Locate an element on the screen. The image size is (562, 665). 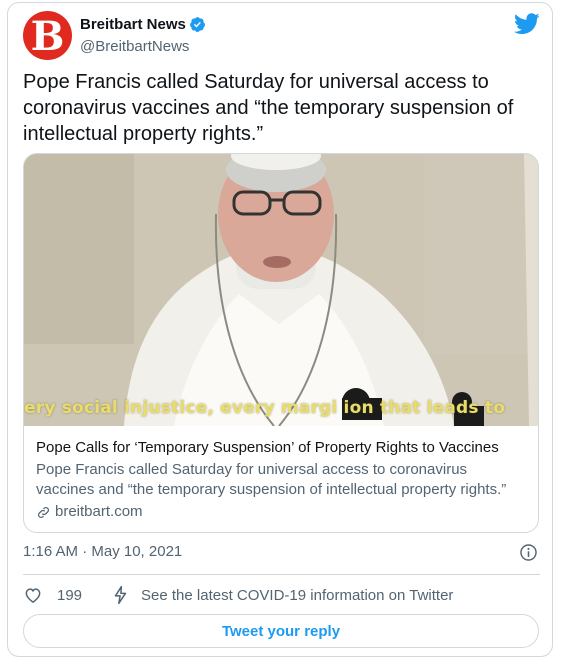
like-count: 199 is located at coordinates (70, 595).